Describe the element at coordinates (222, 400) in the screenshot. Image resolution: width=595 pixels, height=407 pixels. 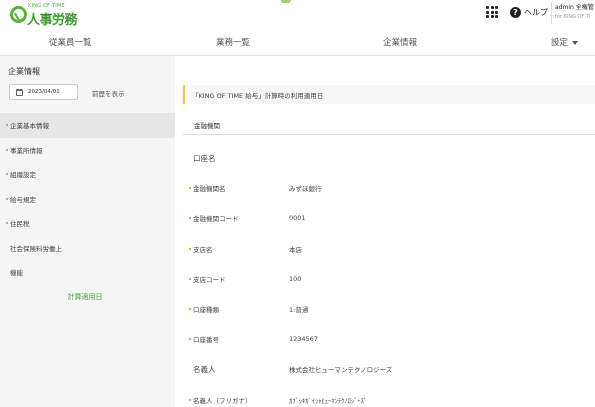
I see `field-label: 名義人（フリガナ）` at that location.